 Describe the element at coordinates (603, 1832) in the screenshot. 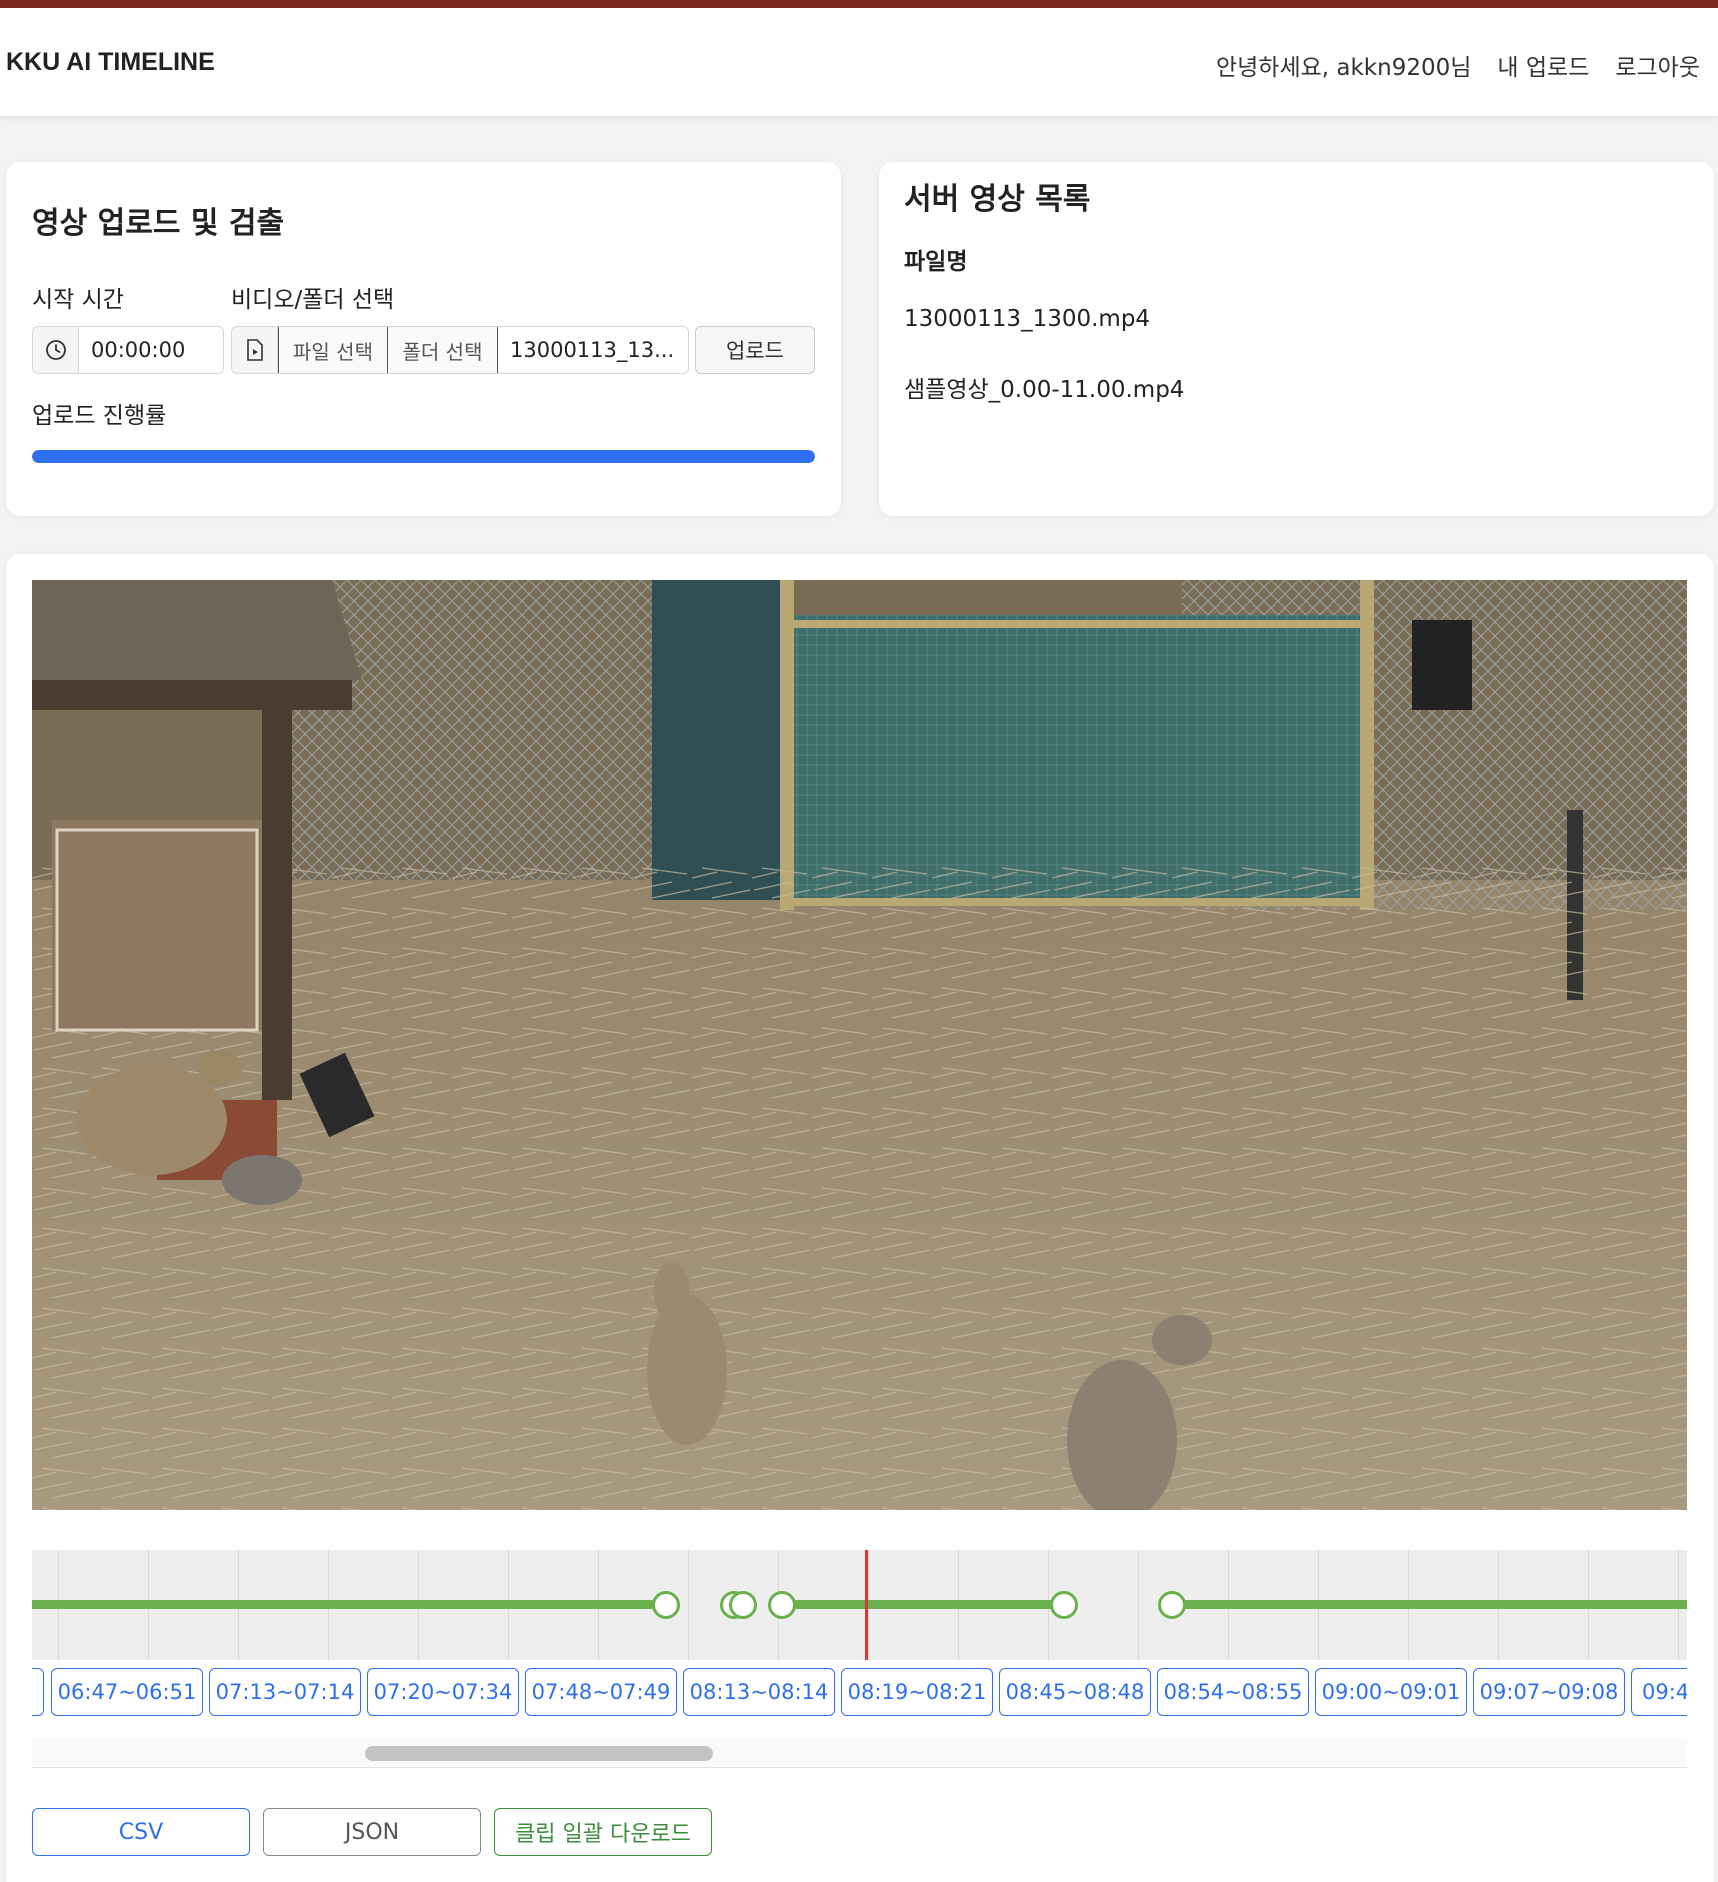

I see `bulk-clip-download-button: 클립 일괄 다운로드` at that location.